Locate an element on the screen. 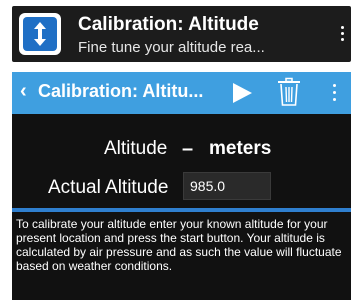  card-overflow-menu-icon is located at coordinates (342, 34).